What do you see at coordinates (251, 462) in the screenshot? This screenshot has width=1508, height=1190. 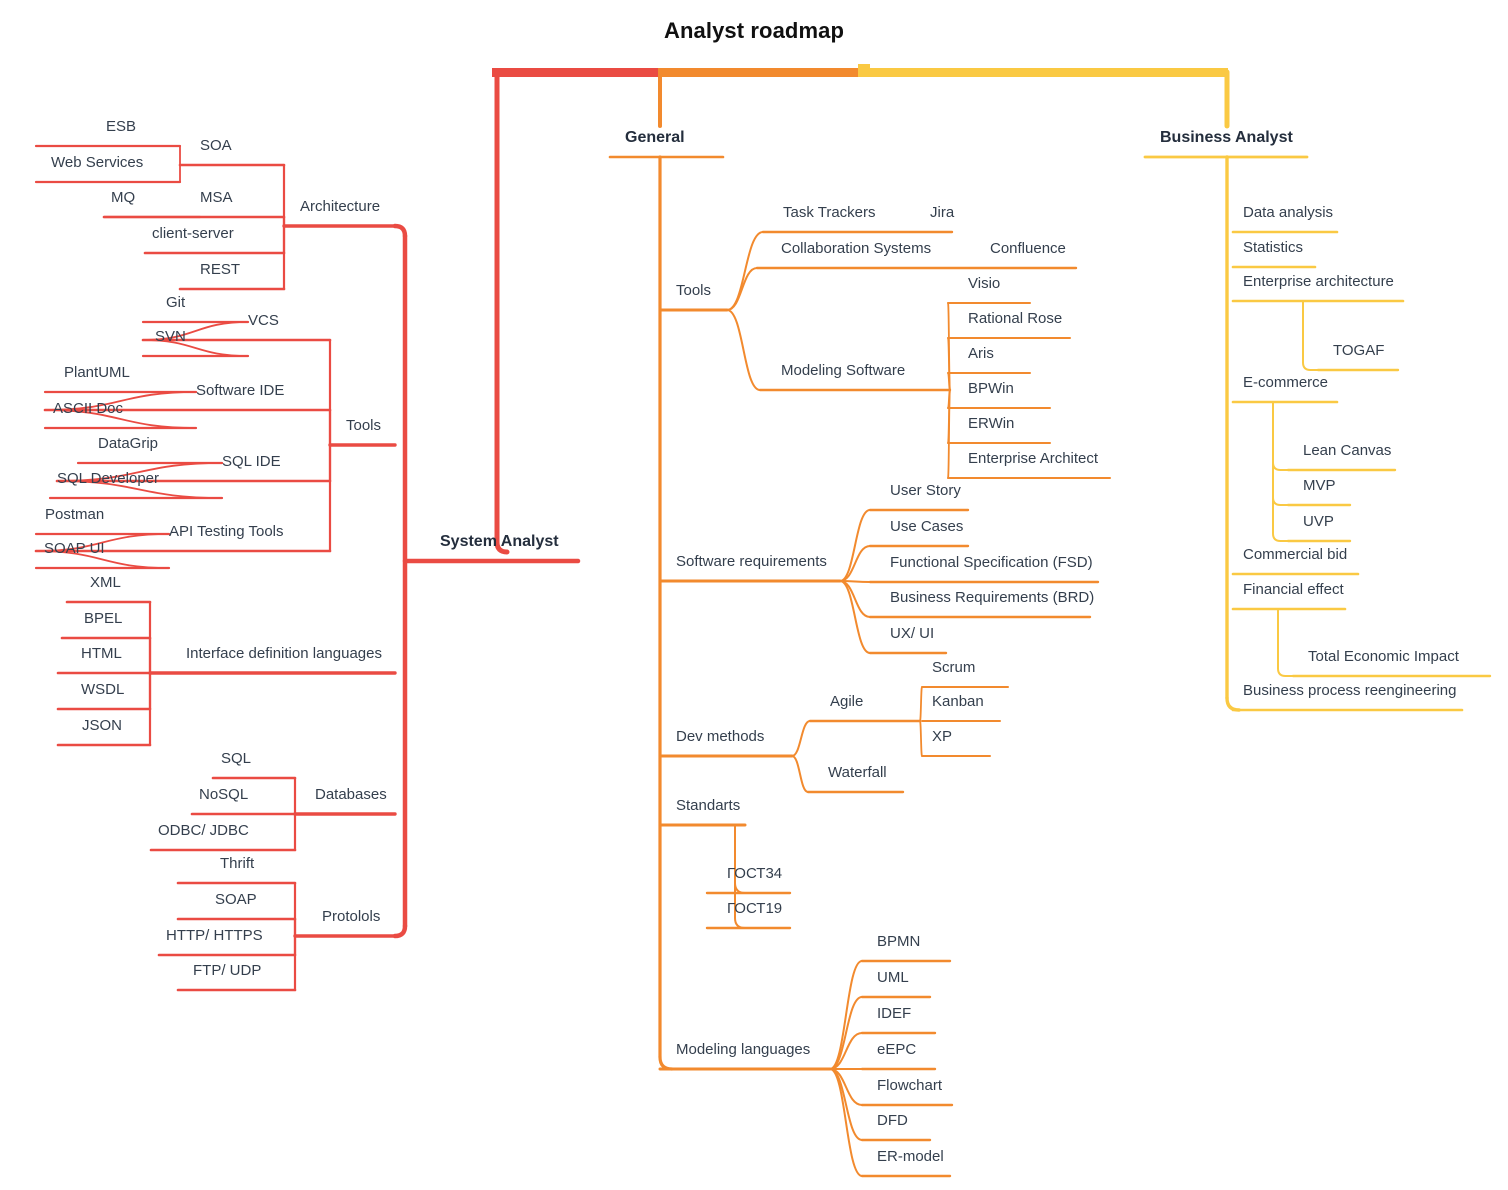 I see `node-sql-ide: SQL IDE` at bounding box center [251, 462].